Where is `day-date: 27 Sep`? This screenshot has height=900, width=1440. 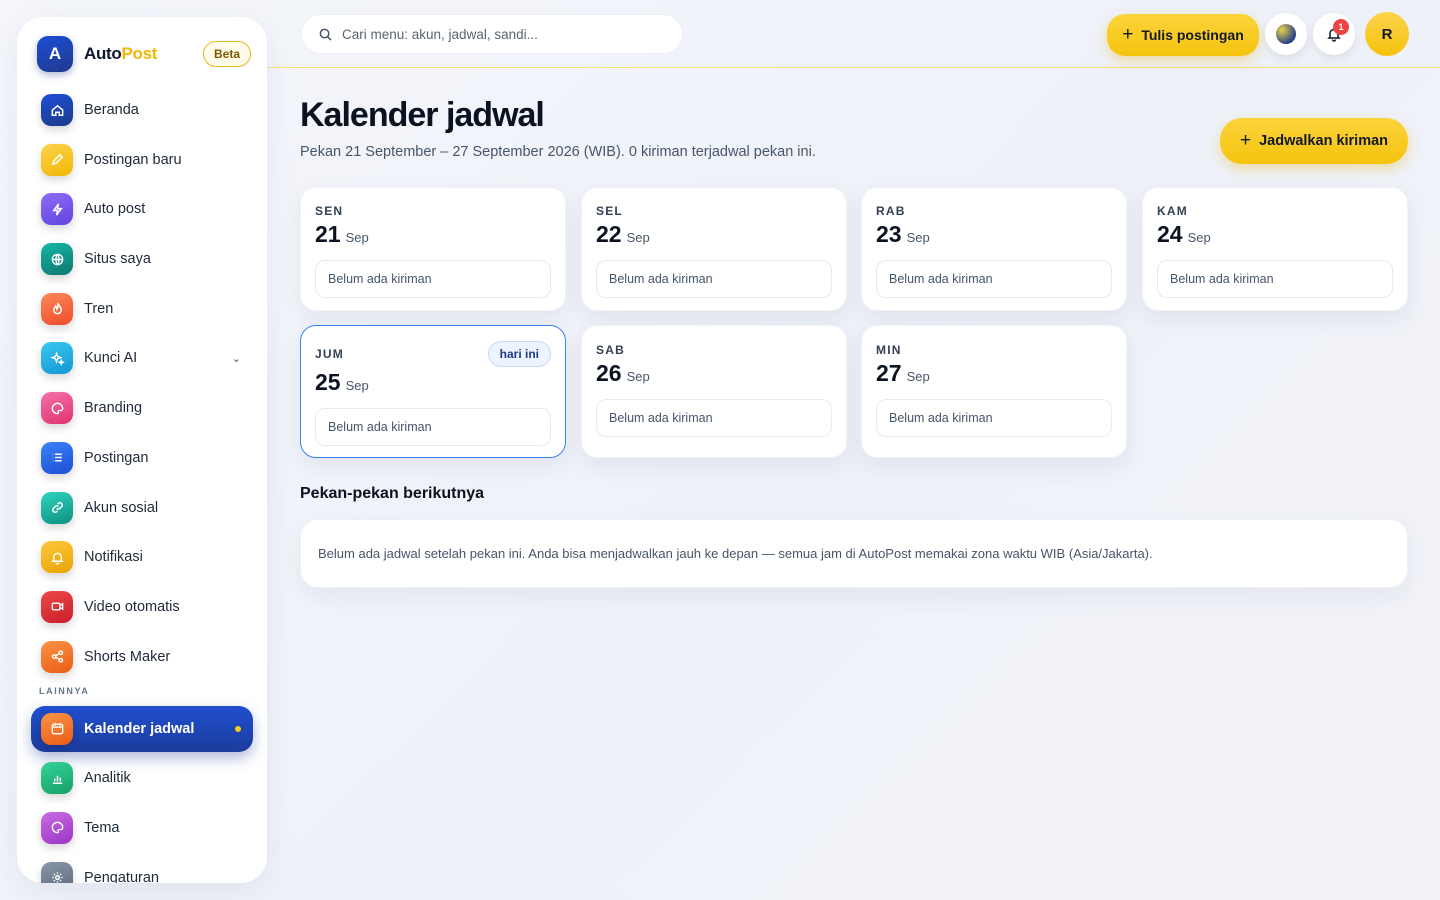
day-date: 27 Sep is located at coordinates (994, 373).